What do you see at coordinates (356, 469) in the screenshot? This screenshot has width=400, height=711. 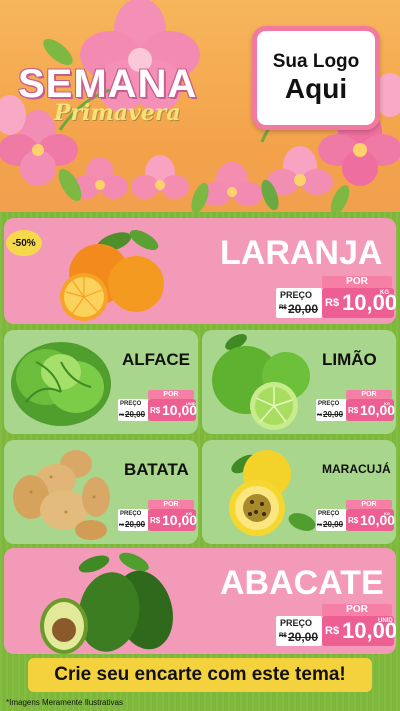 I see `product-name: MARACUJÁ` at bounding box center [356, 469].